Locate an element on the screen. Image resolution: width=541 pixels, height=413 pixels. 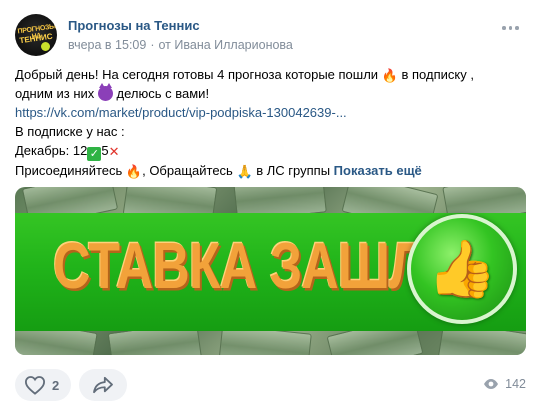
share-button is located at coordinates (103, 385).